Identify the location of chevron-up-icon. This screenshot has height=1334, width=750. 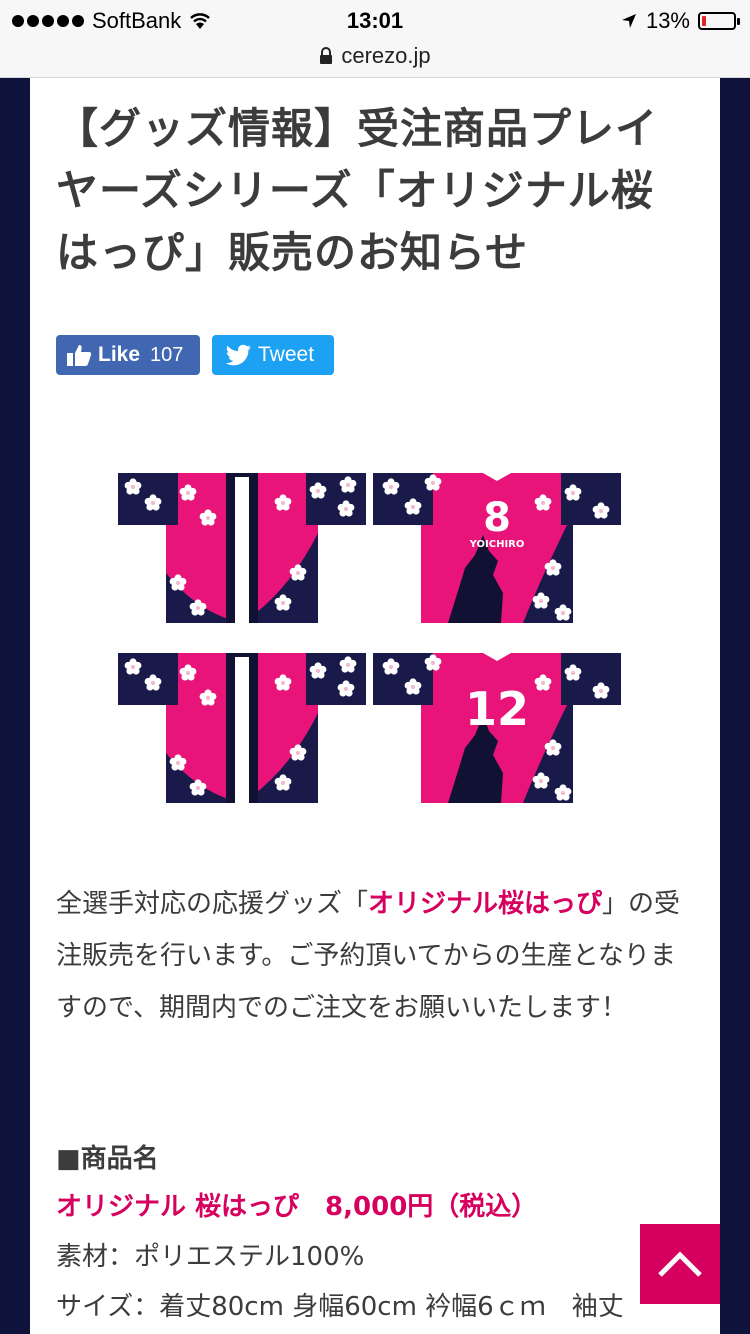
(680, 1264).